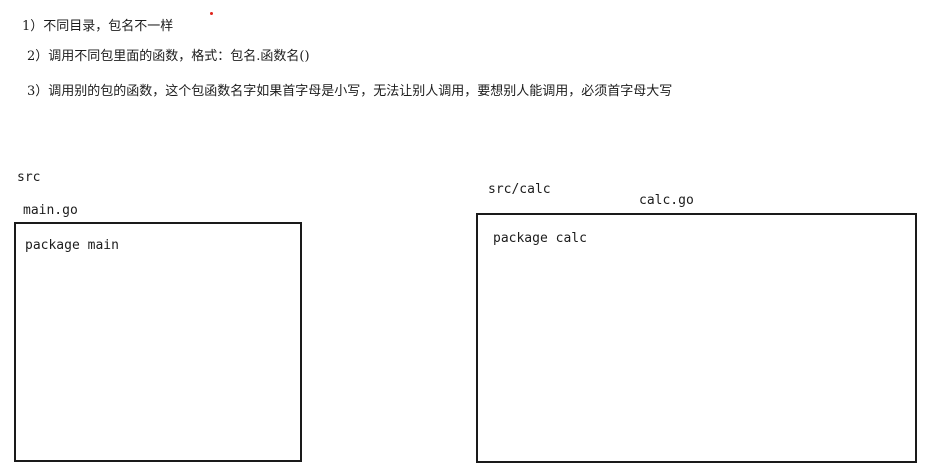 The height and width of the screenshot is (463, 937). I want to click on right-file-label: calc.go, so click(666, 200).